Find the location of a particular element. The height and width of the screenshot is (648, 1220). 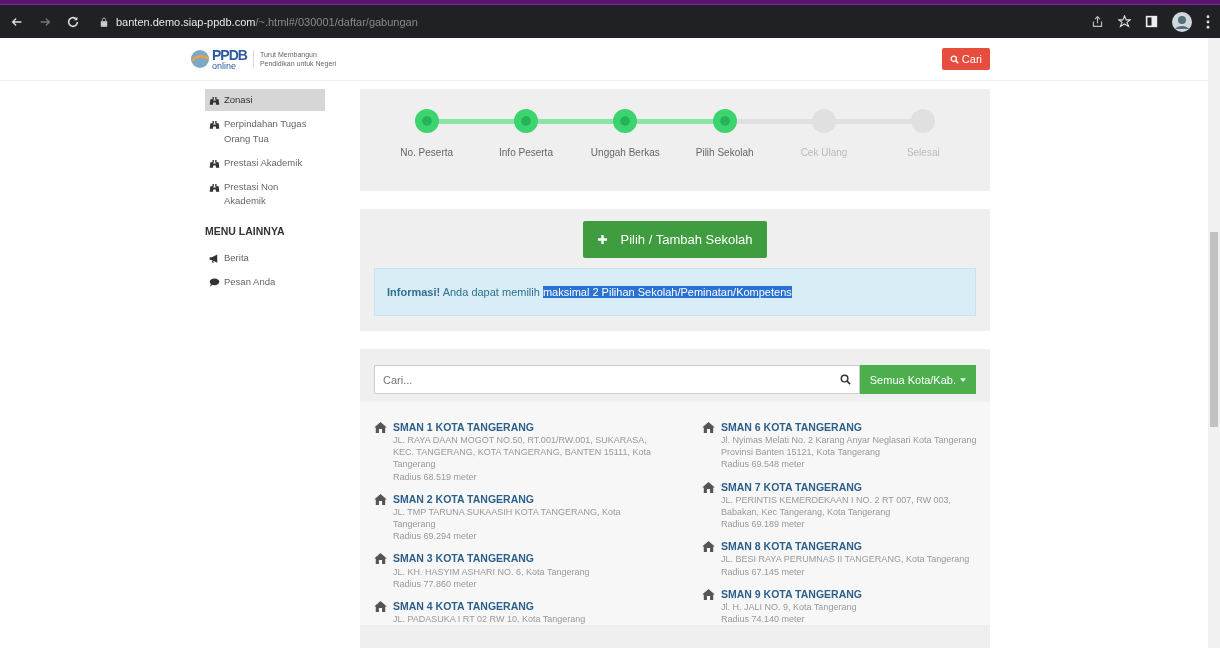

school-address: JL. BESI RAYA PERUMNAS II TANGERANG, Kota Tangerang is located at coordinates (845, 559).